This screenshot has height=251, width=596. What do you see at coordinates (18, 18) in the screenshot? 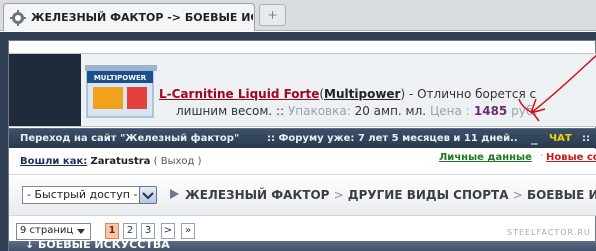
I see `gear-shield-icon` at bounding box center [18, 18].